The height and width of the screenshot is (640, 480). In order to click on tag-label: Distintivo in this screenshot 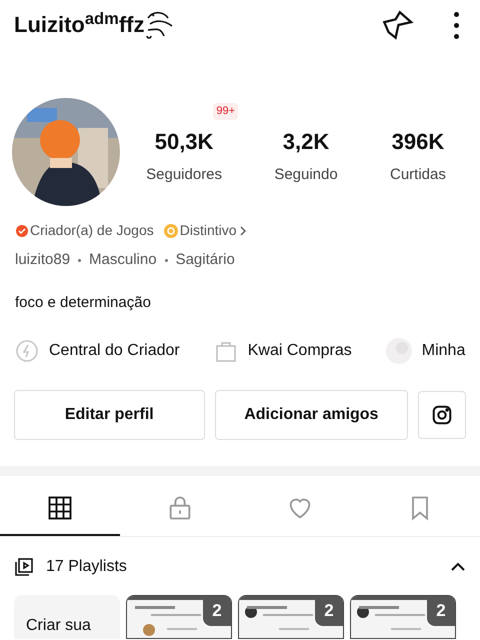, I will do `click(208, 230)`.